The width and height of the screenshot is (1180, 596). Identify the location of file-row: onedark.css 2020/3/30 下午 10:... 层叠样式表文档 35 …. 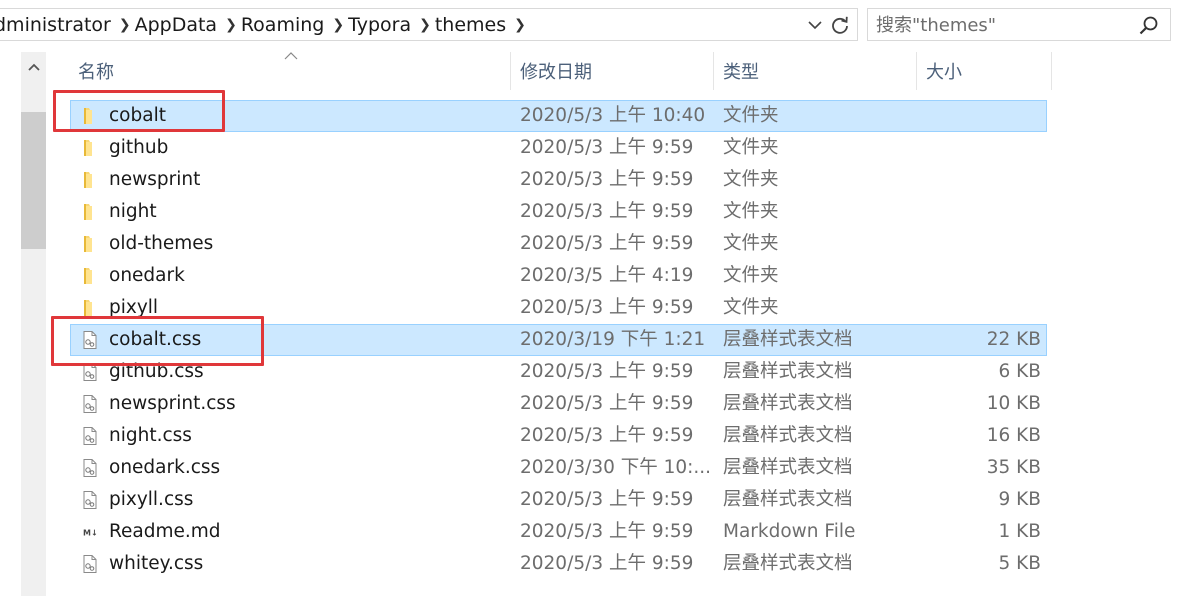
(558, 468).